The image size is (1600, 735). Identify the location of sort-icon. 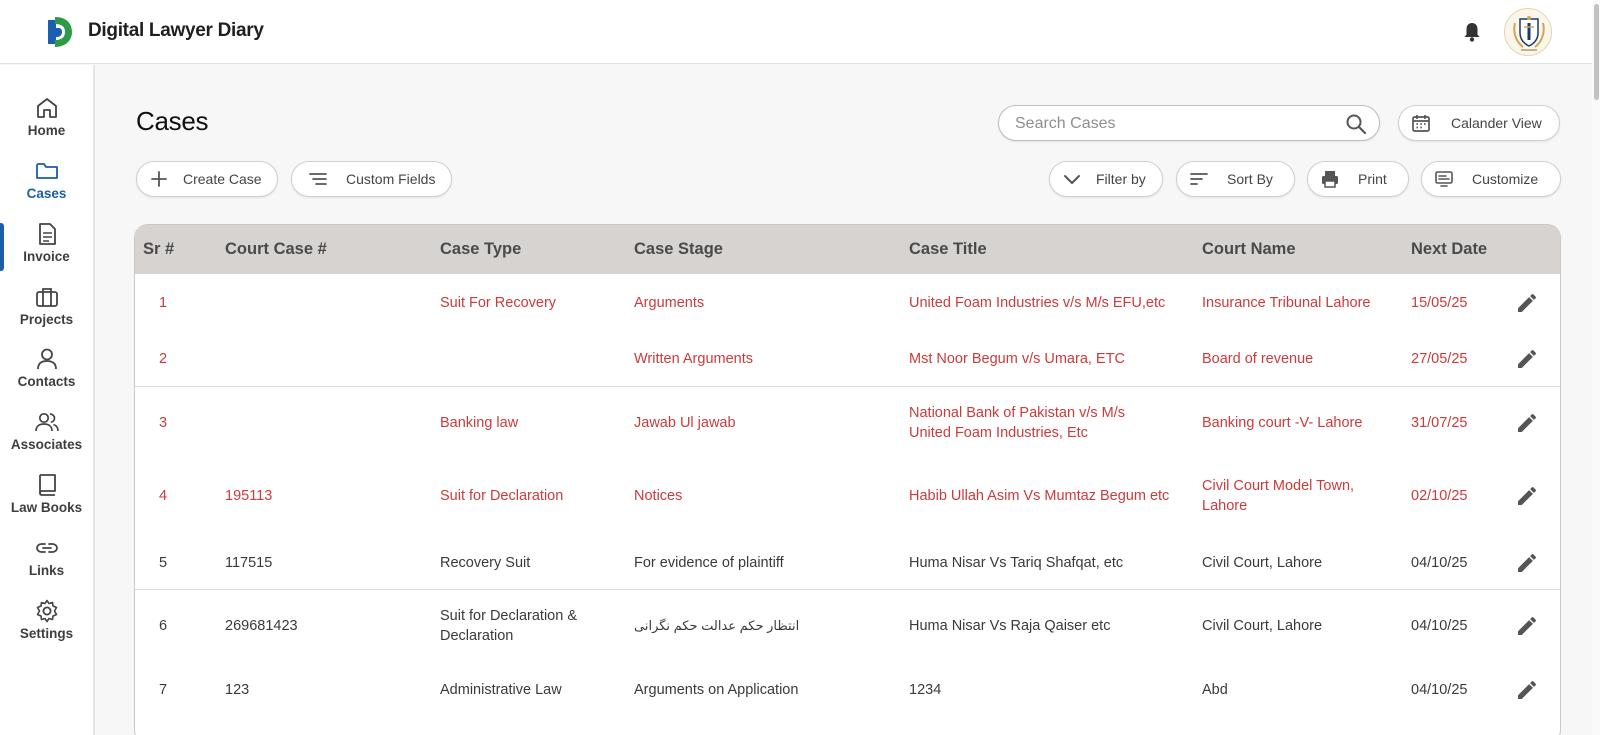
(1199, 179).